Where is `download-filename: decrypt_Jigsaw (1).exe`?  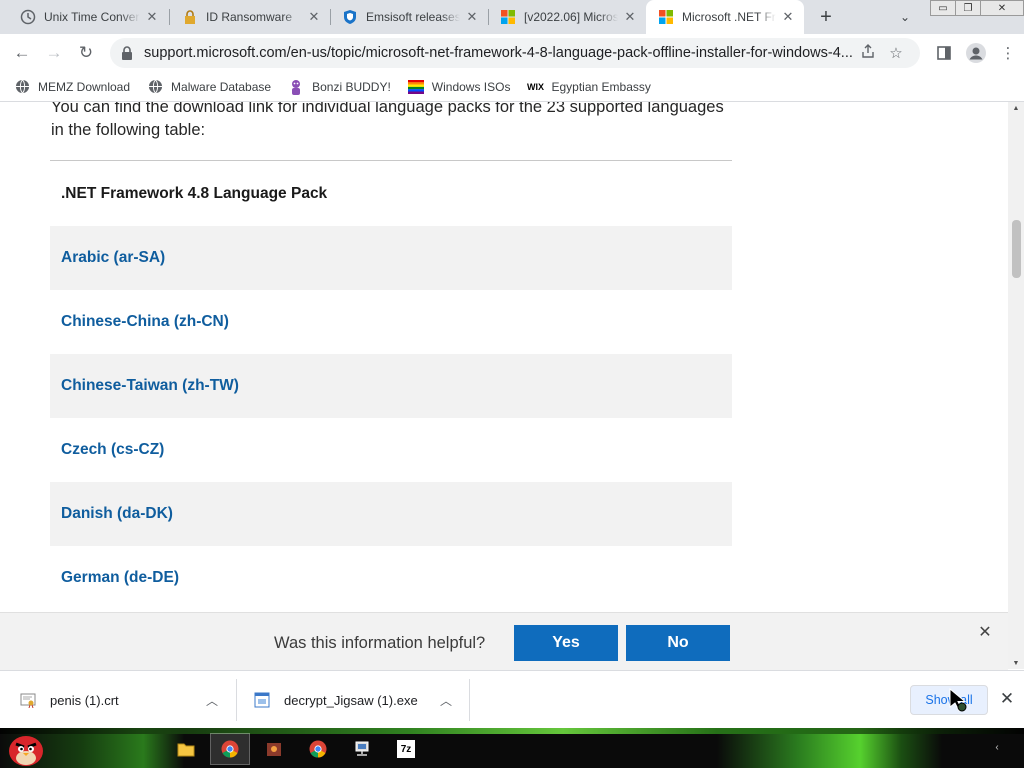 download-filename: decrypt_Jigsaw (1).exe is located at coordinates (351, 700).